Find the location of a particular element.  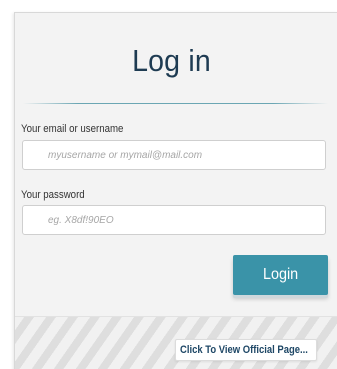

login-button: Login is located at coordinates (280, 275).